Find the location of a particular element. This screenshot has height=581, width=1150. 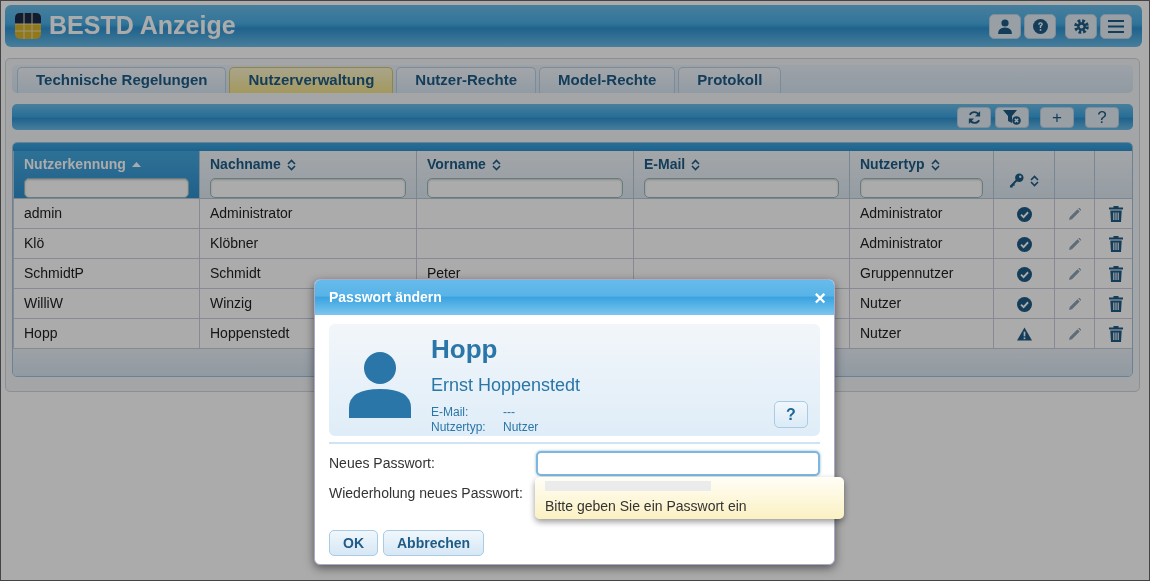

field-label: Wiederholung neues Passwort: is located at coordinates (426, 493).